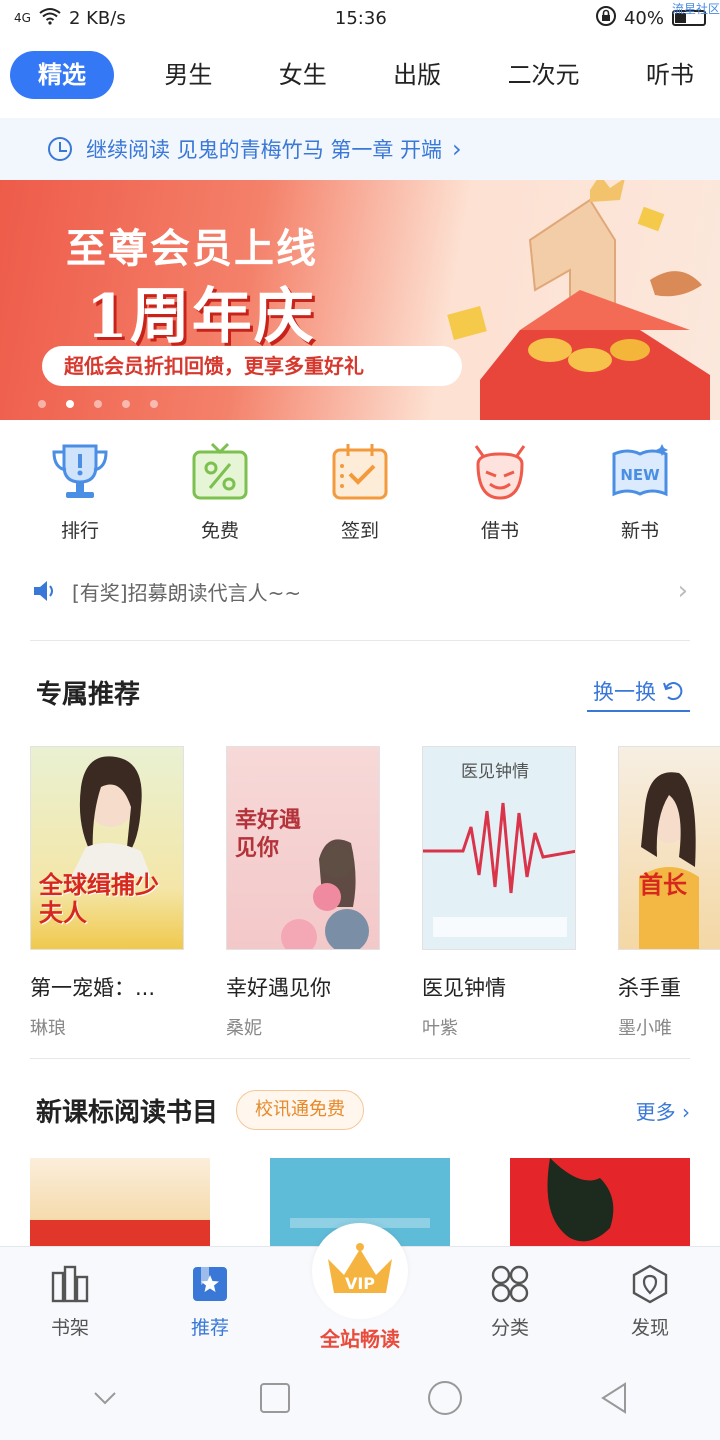 The height and width of the screenshot is (1440, 720). I want to click on book-card: 医见钟情 医见钟情 叶紫, so click(499, 896).